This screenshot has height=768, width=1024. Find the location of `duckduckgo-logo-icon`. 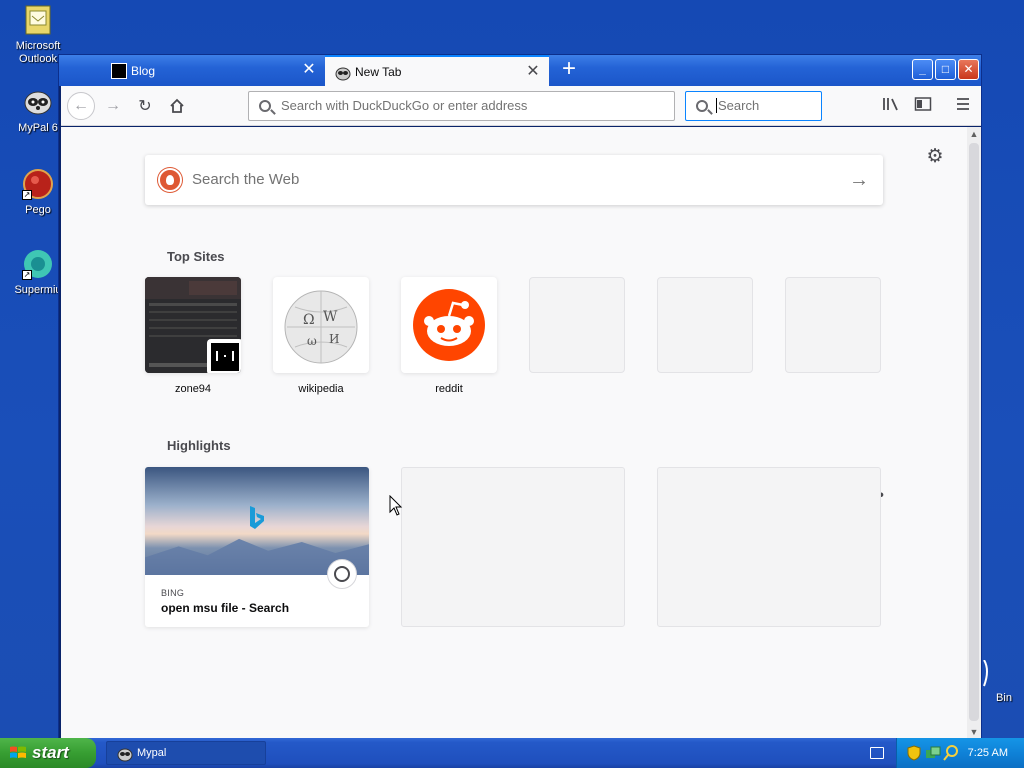

duckduckgo-logo-icon is located at coordinates (170, 180).